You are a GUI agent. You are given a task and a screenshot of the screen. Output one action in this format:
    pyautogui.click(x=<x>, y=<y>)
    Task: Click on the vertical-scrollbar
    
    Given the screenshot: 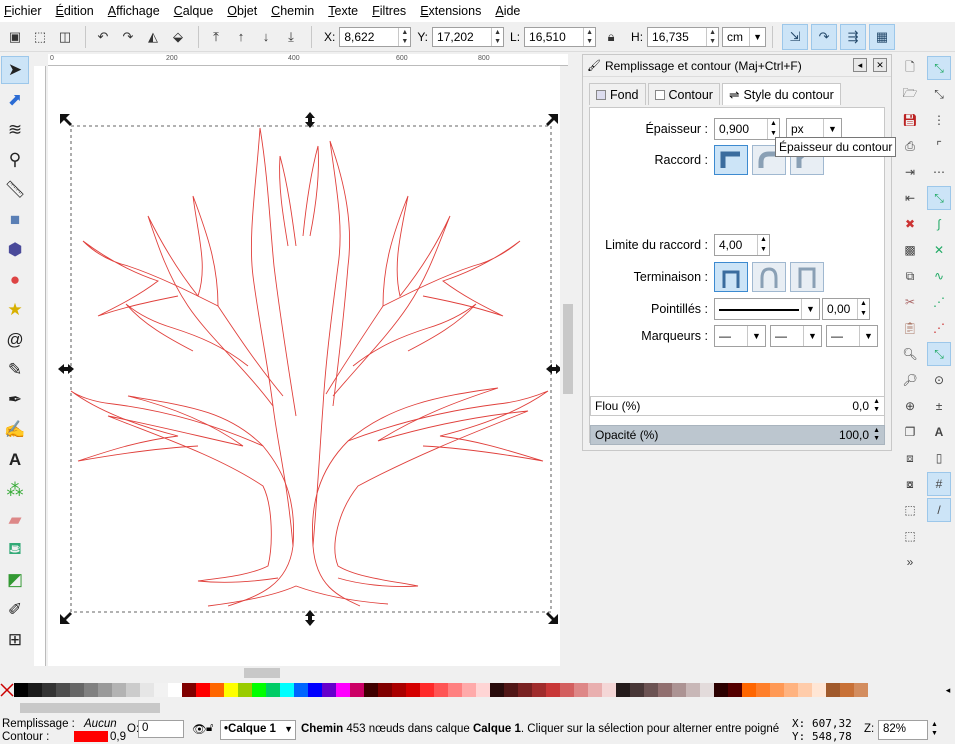 What is the action you would take?
    pyautogui.click(x=568, y=366)
    